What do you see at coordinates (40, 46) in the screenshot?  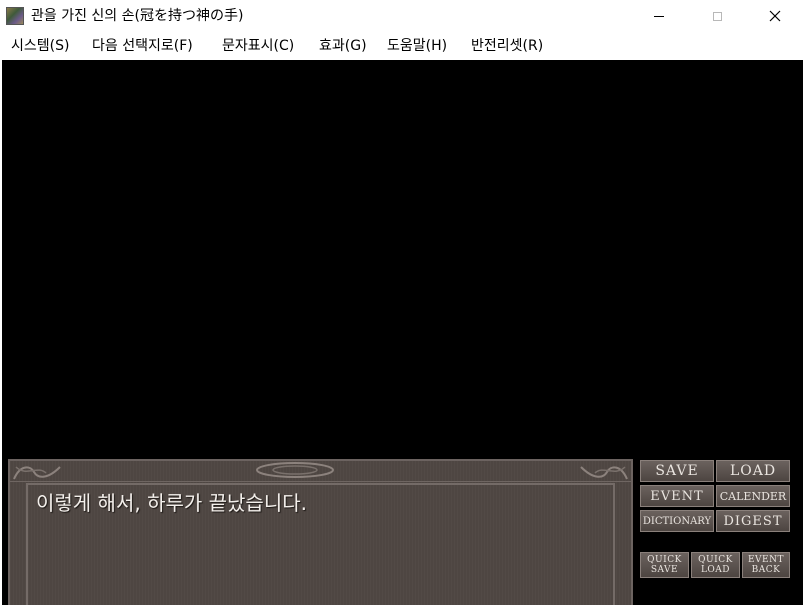 I see `menu-system: 시스템(S)` at bounding box center [40, 46].